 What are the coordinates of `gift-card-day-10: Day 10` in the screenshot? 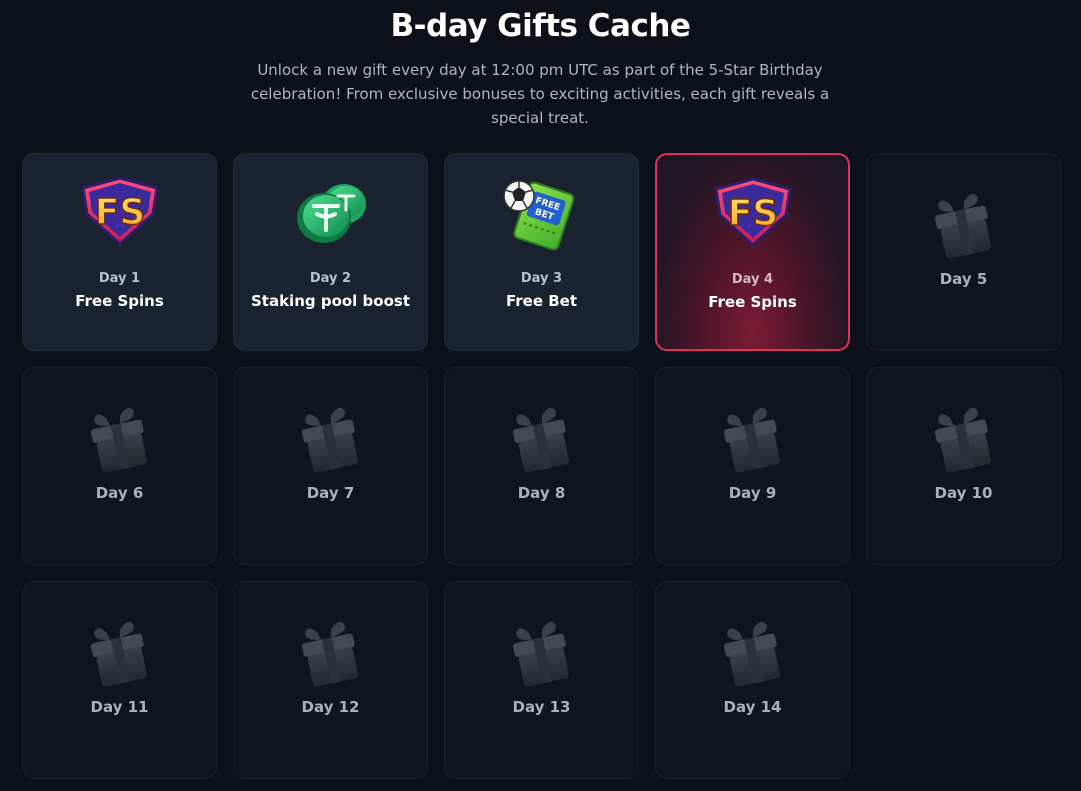 It's located at (963, 466).